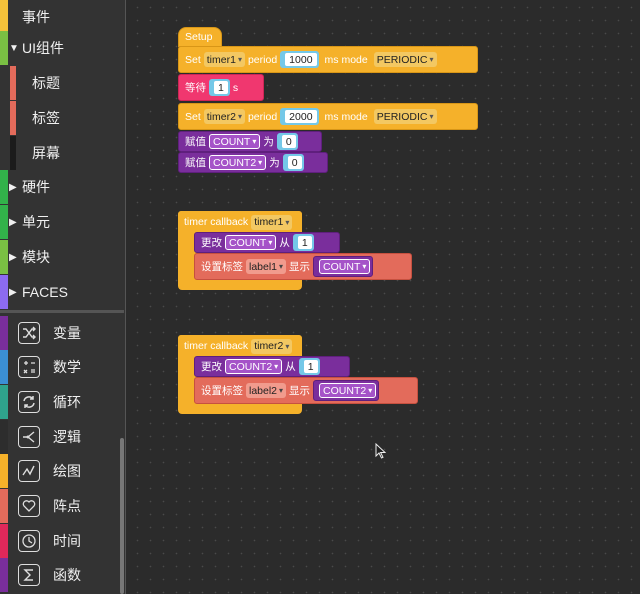 The width and height of the screenshot is (640, 594). I want to click on category-modules: ▶ 模块, so click(62, 257).